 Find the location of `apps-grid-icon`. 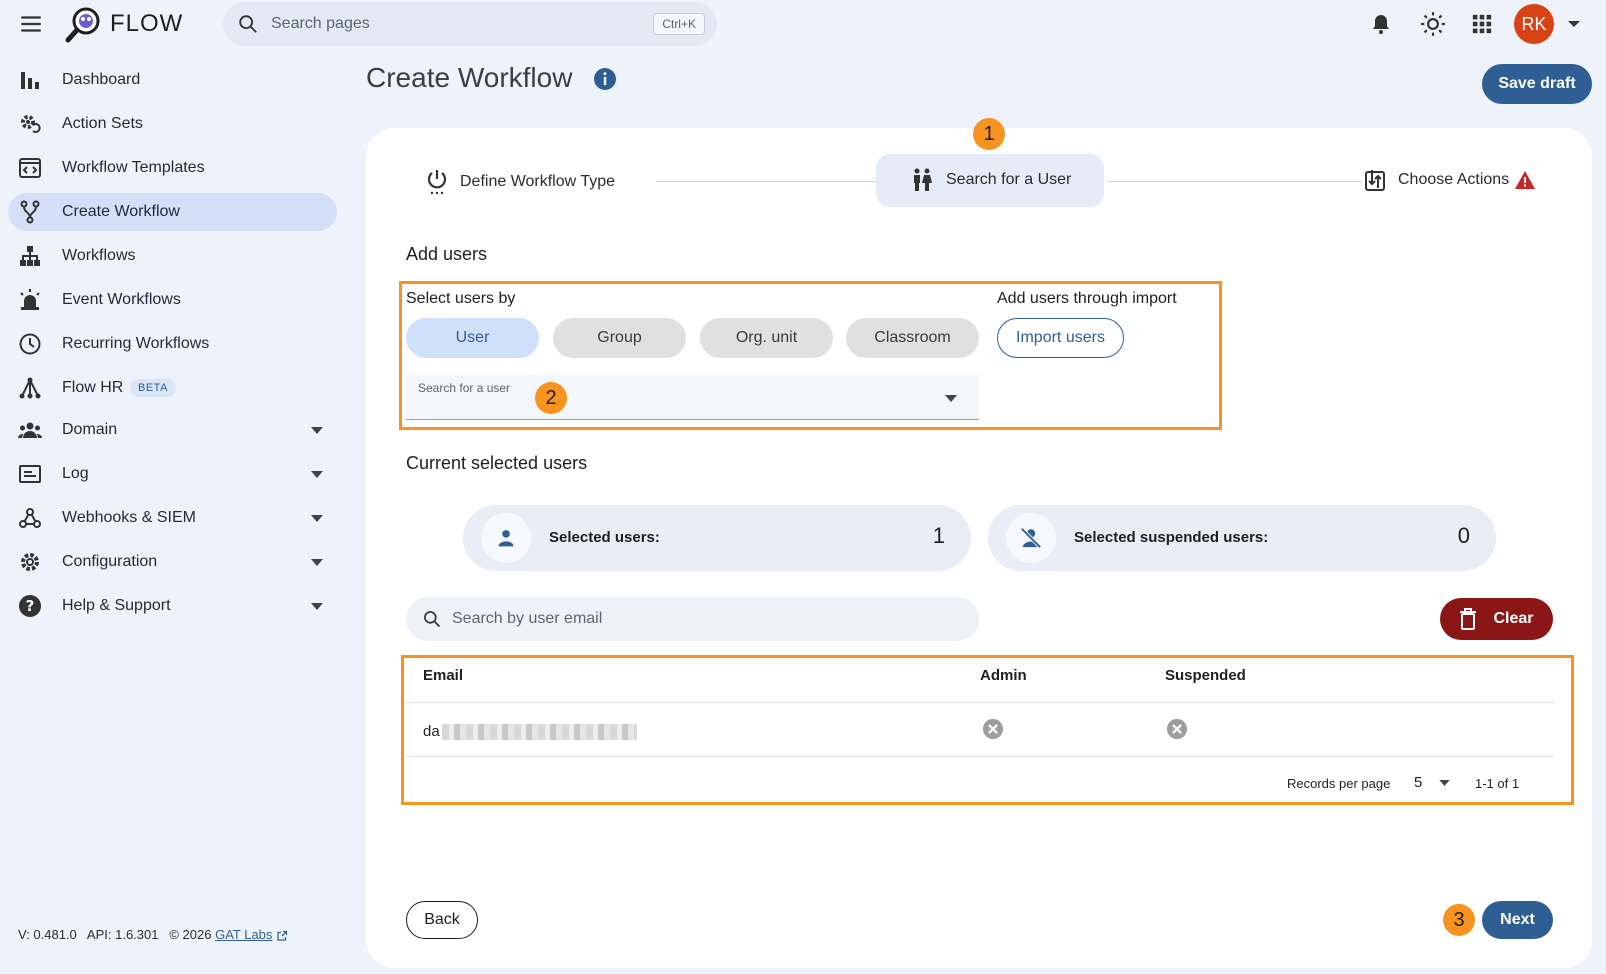

apps-grid-icon is located at coordinates (1482, 24).